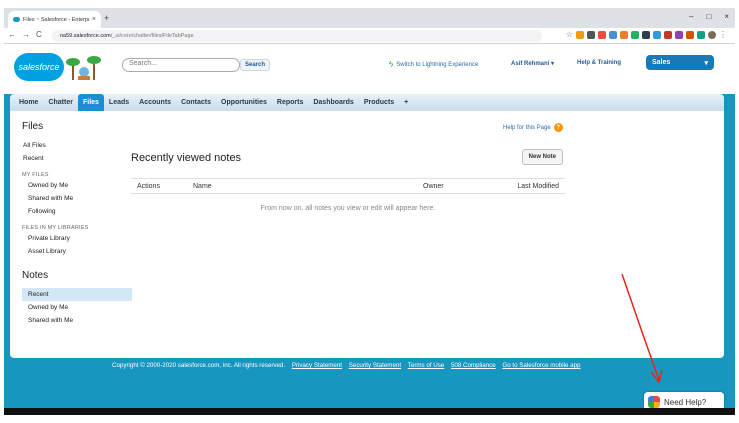 The image size is (739, 423). I want to click on salesforce-logo: salesforce, so click(39, 67).